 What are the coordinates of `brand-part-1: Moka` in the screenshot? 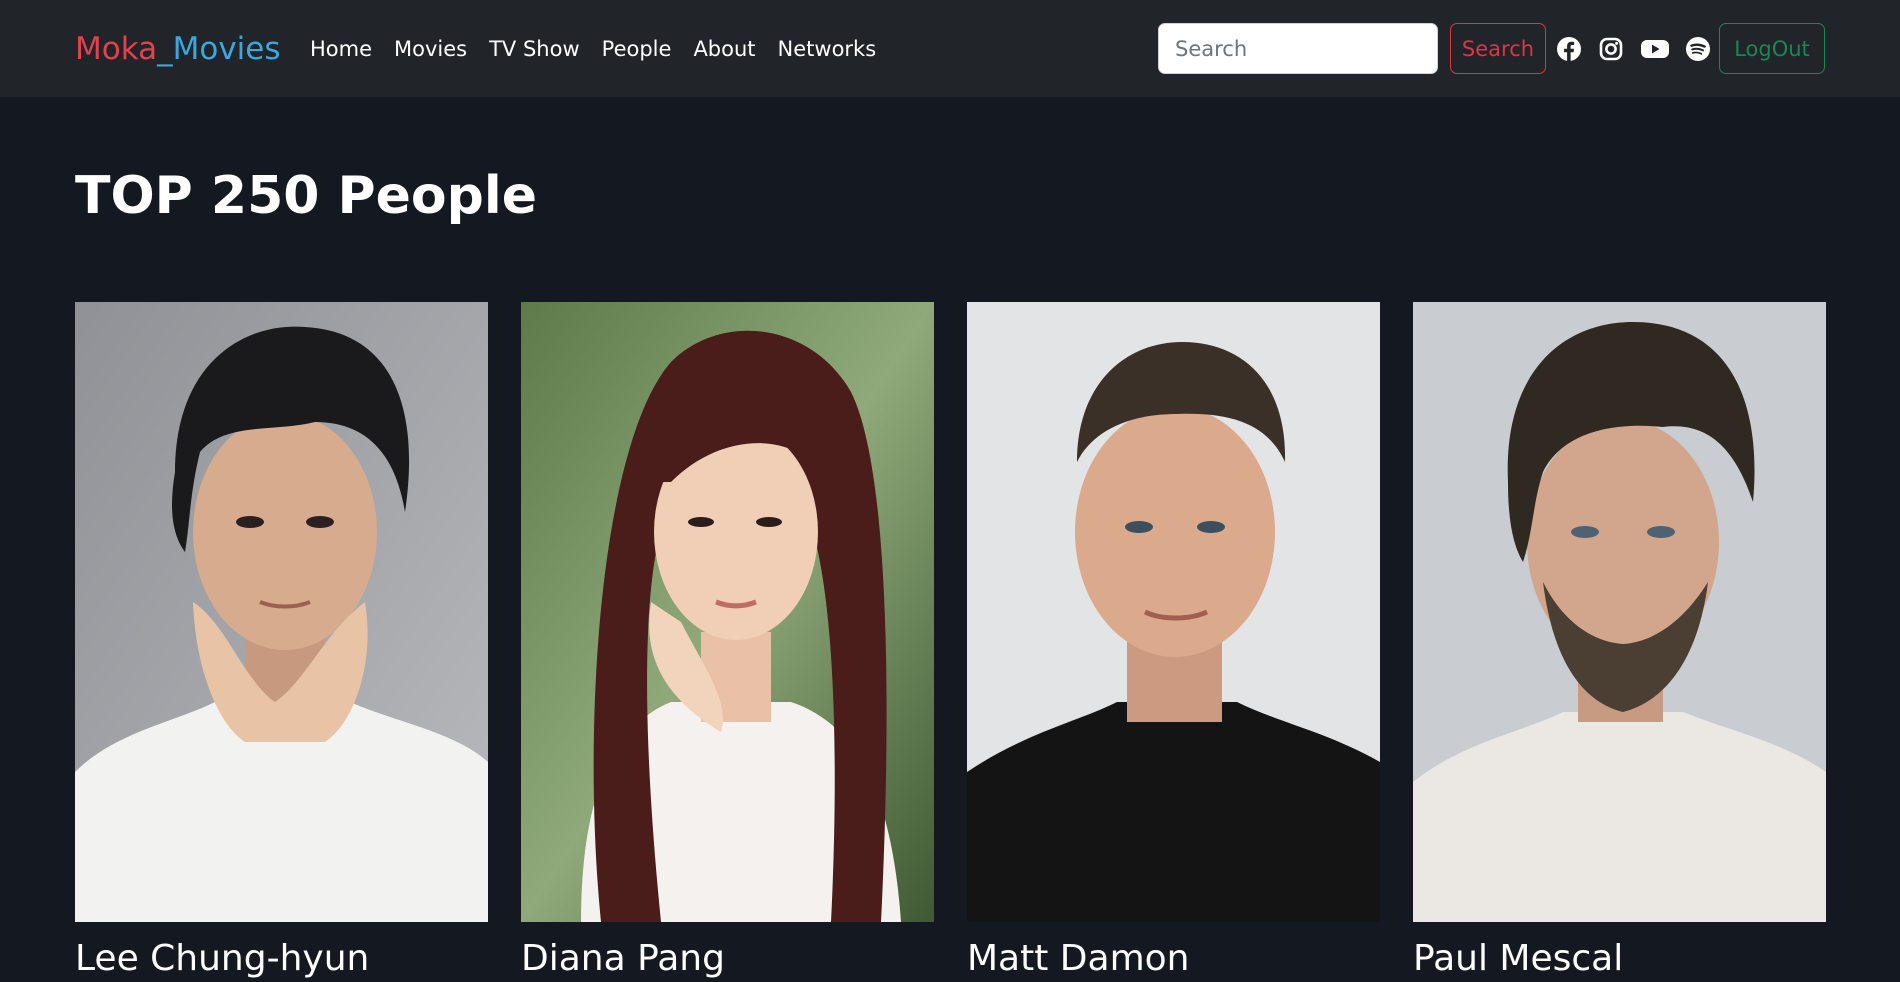 It's located at (116, 49).